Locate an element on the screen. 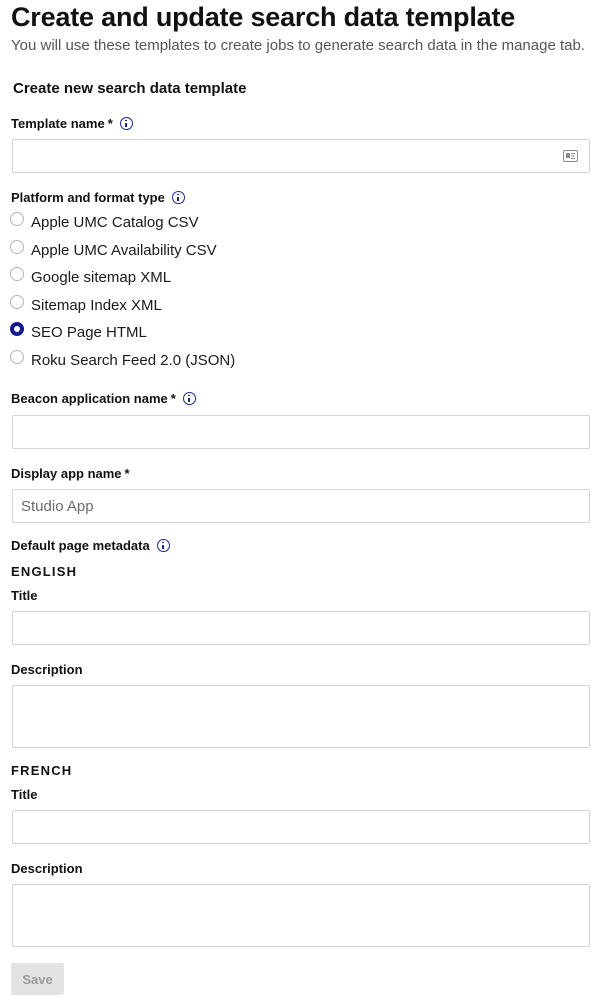 The height and width of the screenshot is (1008, 600). french-description-textarea is located at coordinates (301, 915).